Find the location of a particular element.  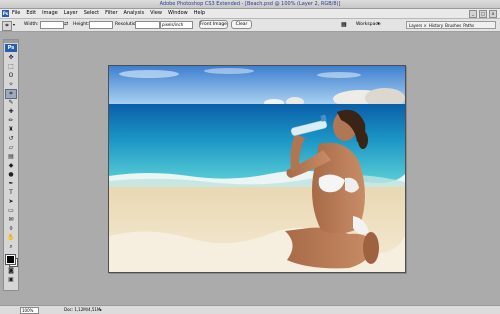

screen-mode-icon: ▣ is located at coordinates (11, 280).